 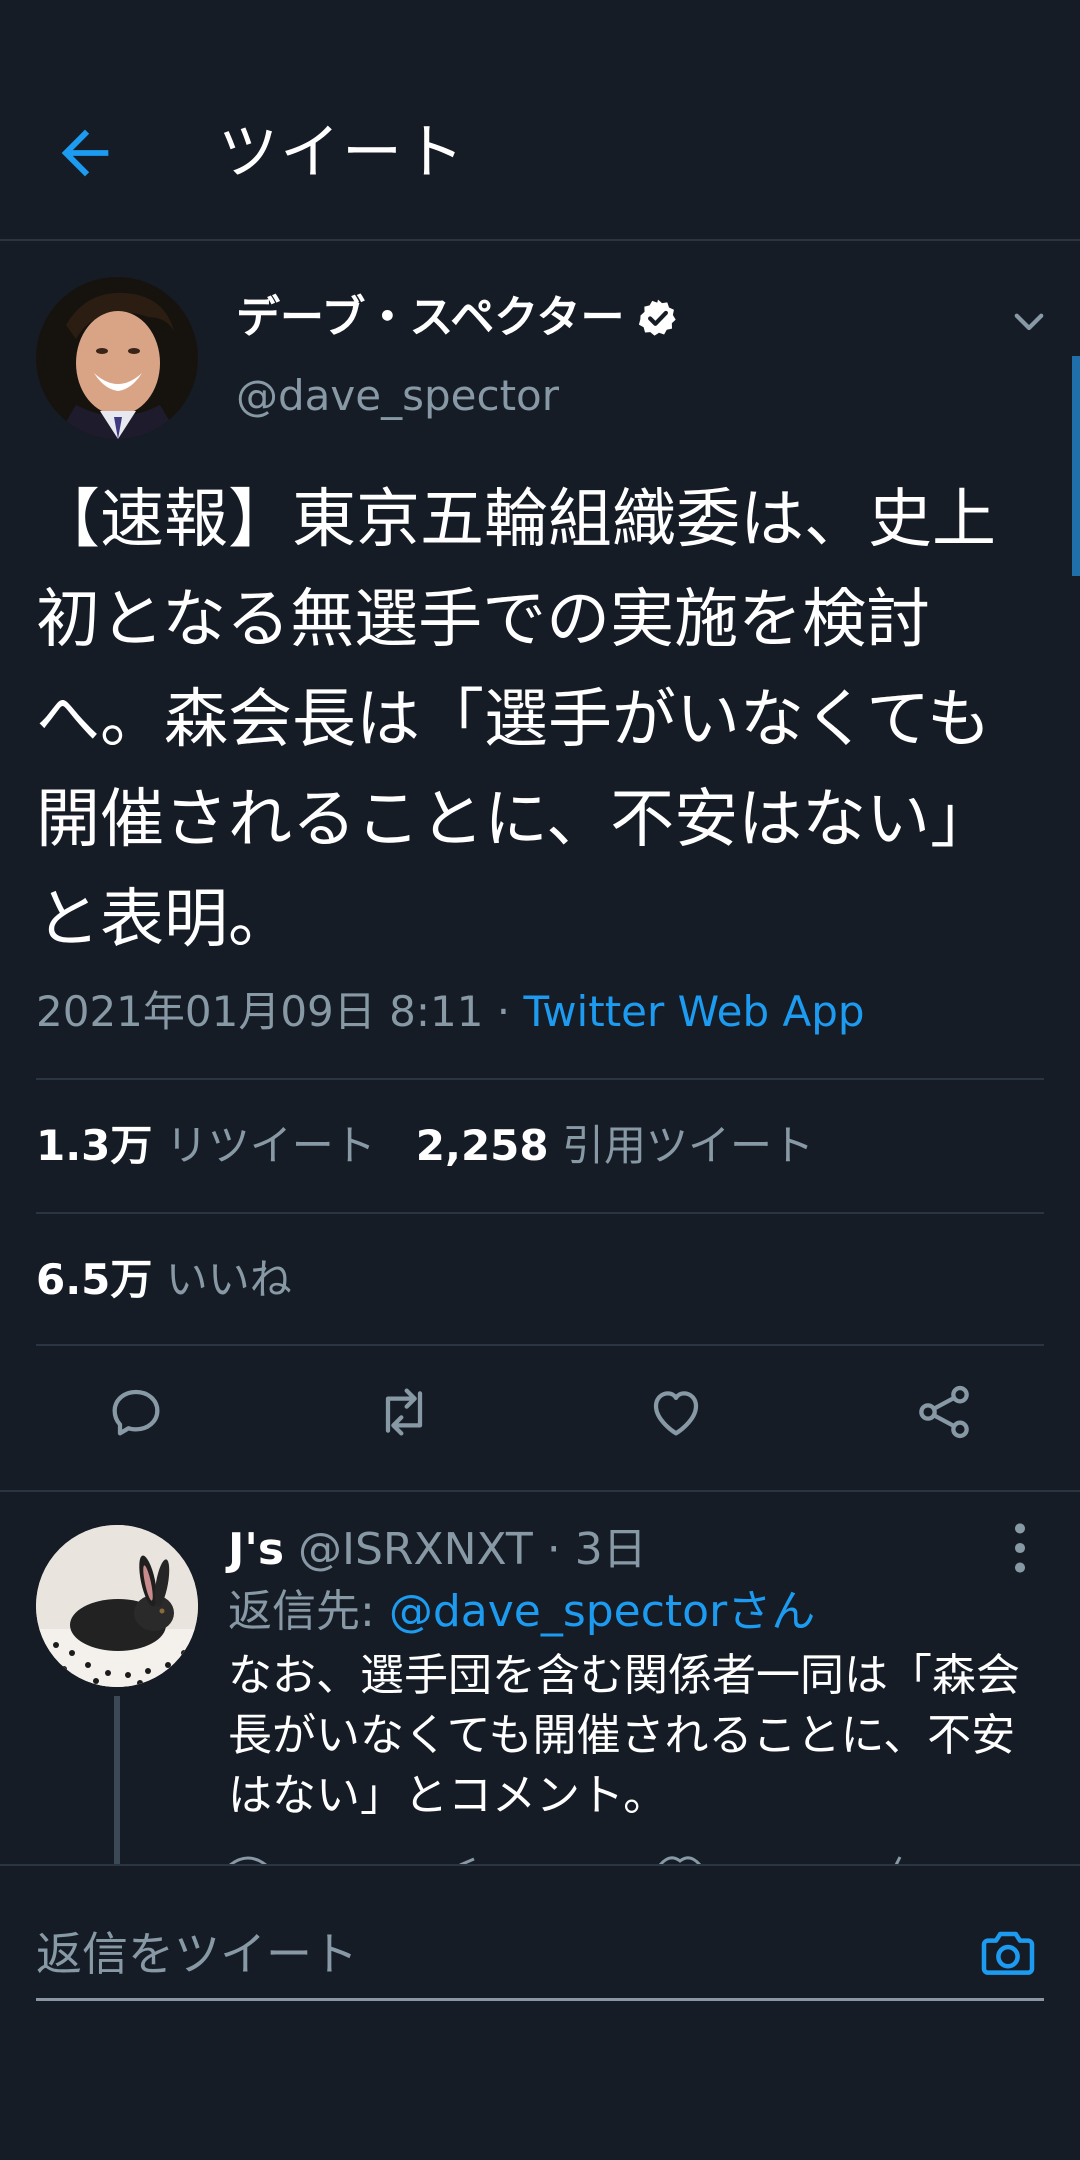 What do you see at coordinates (1020, 1548) in the screenshot?
I see `more-vertical-icon` at bounding box center [1020, 1548].